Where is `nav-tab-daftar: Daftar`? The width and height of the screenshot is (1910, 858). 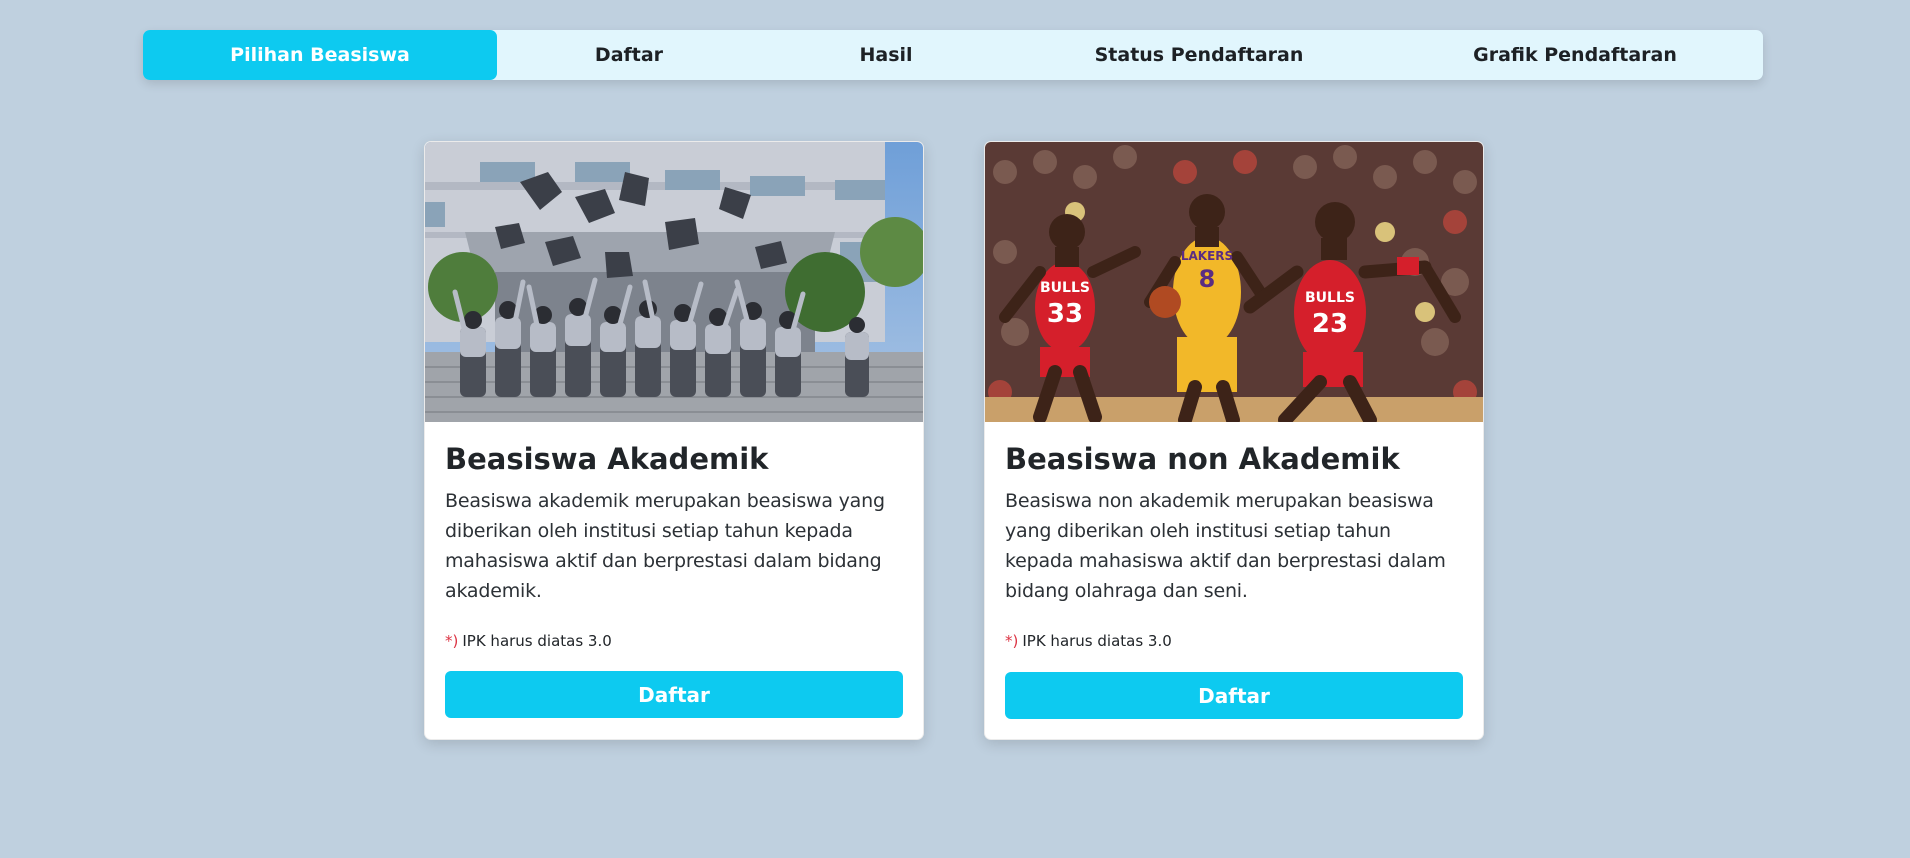
nav-tab-daftar: Daftar is located at coordinates (629, 55).